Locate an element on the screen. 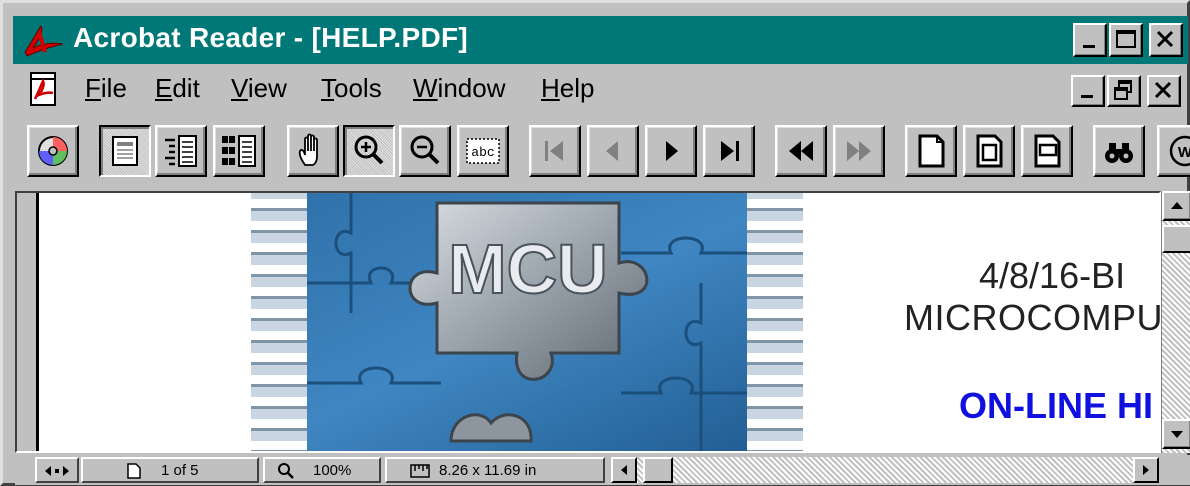 This screenshot has width=1190, height=486. vertical-scrollbar is located at coordinates (1175, 322).